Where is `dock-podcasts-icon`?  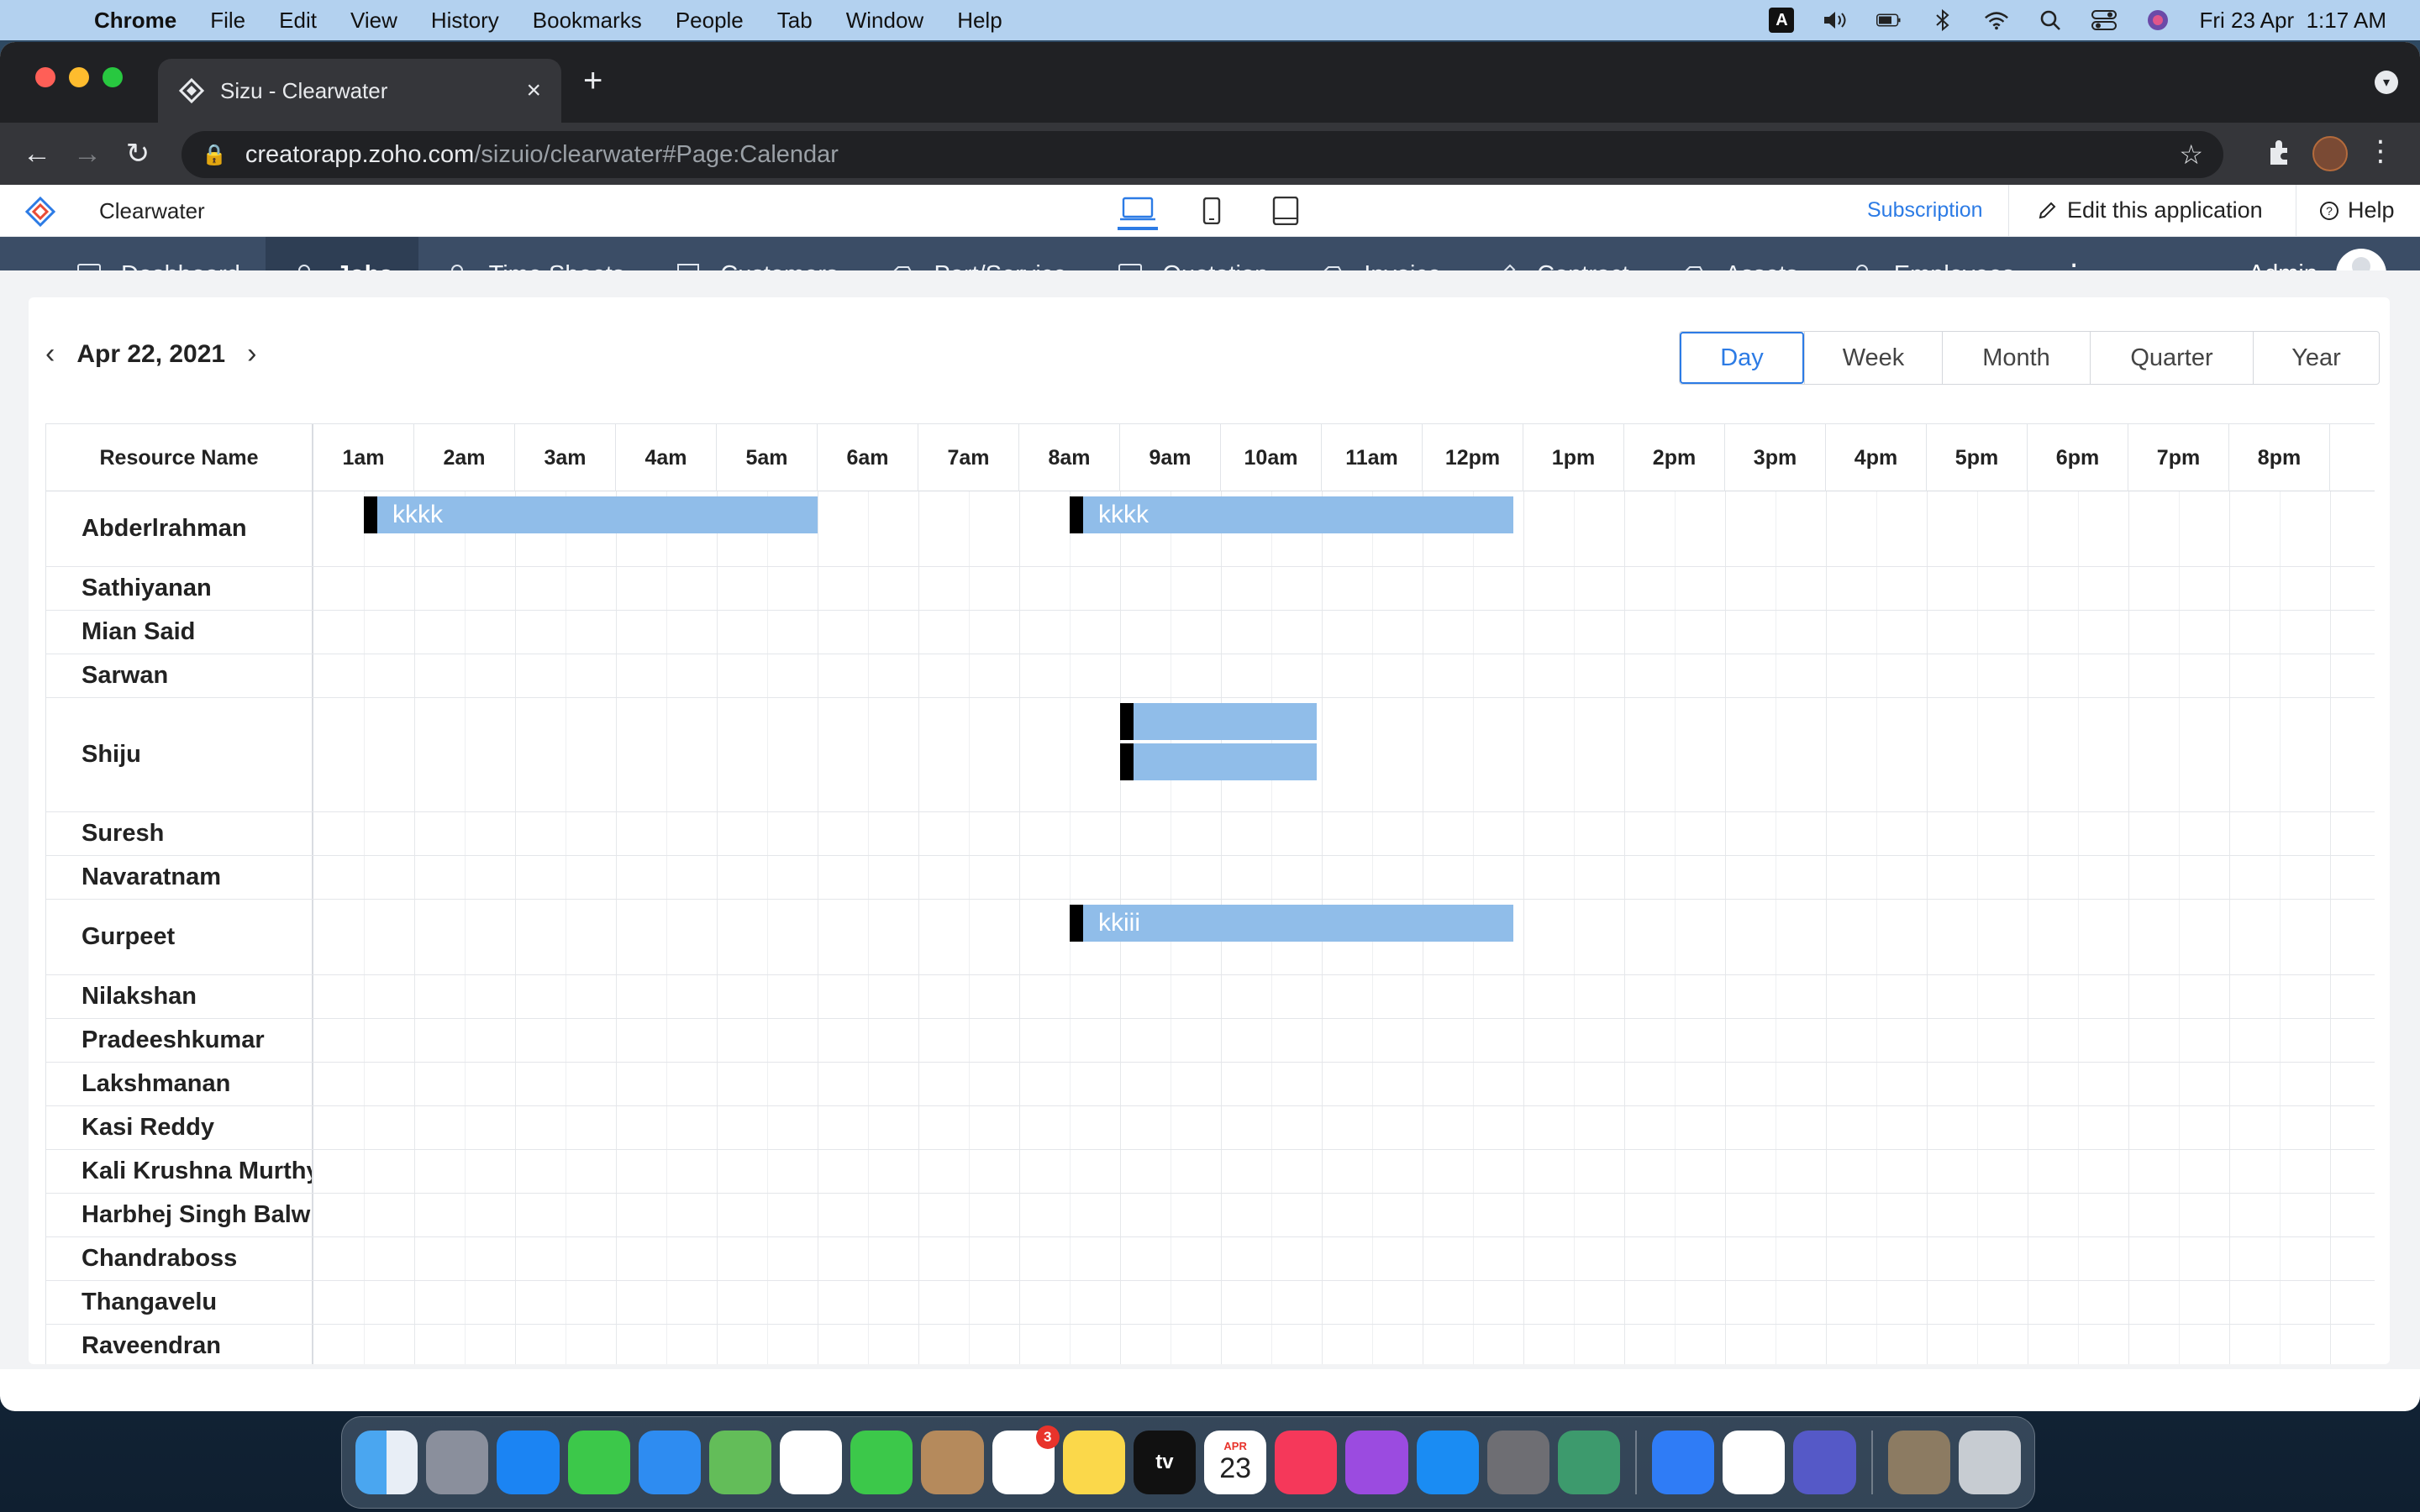
dock-podcasts-icon is located at coordinates (1377, 1462).